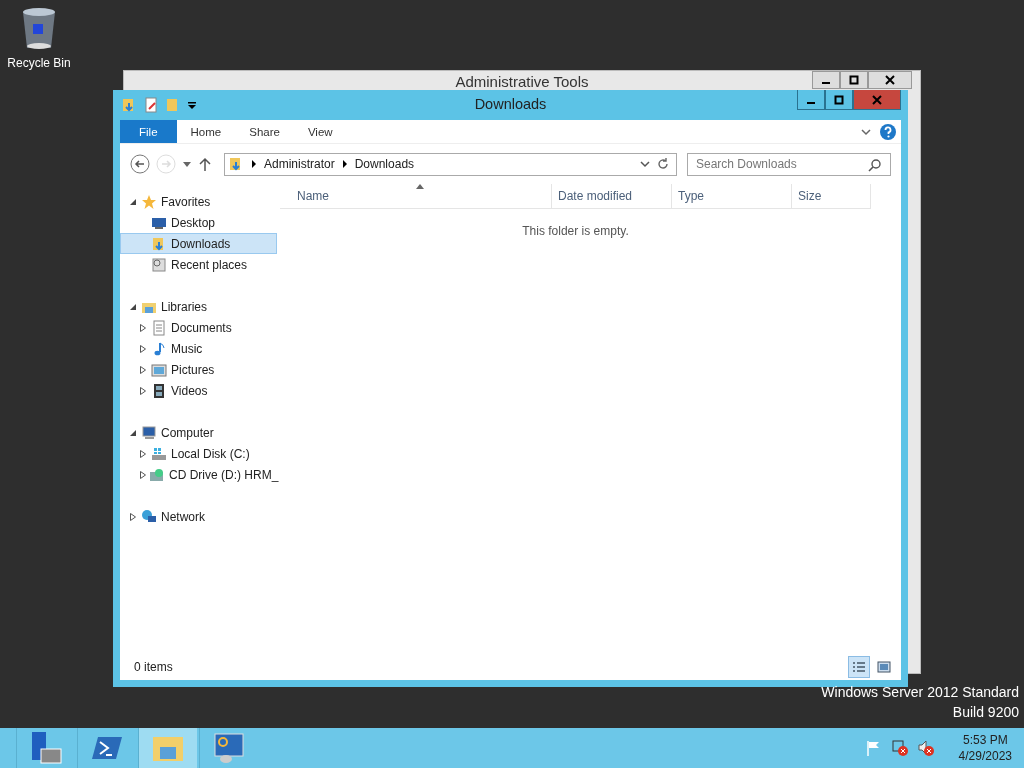  Describe the element at coordinates (416, 196) in the screenshot. I see `column-header: Name` at that location.